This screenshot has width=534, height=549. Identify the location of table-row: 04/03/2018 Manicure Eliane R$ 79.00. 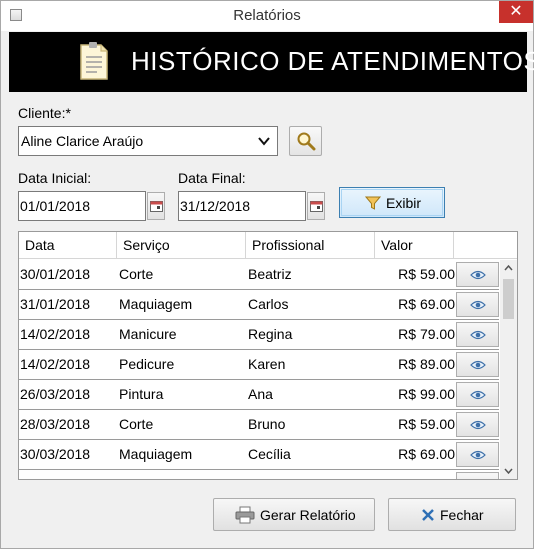
(259, 474).